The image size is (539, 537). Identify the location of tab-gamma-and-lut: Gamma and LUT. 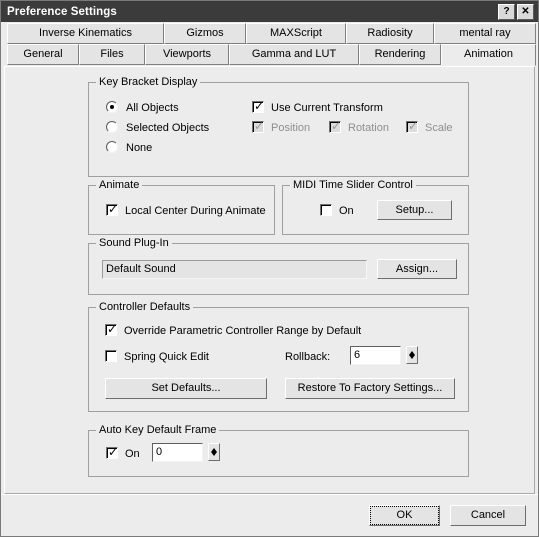
(294, 54).